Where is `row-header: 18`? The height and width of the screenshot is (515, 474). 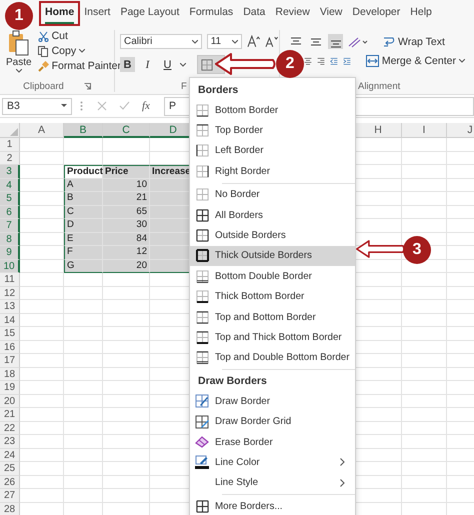
row-header: 18 is located at coordinates (10, 374).